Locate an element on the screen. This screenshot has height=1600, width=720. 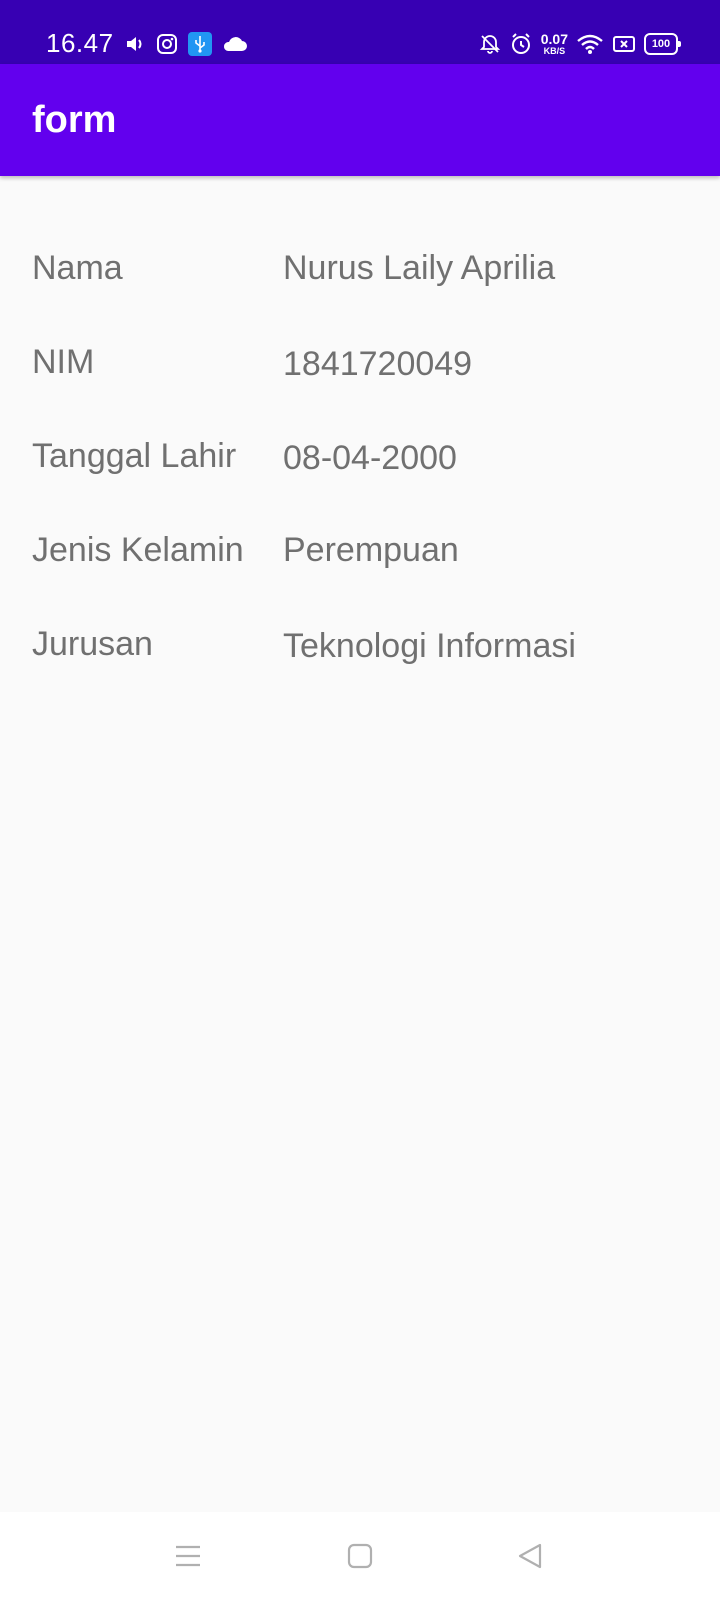
form-value: Teknologi Informasi is located at coordinates (429, 646).